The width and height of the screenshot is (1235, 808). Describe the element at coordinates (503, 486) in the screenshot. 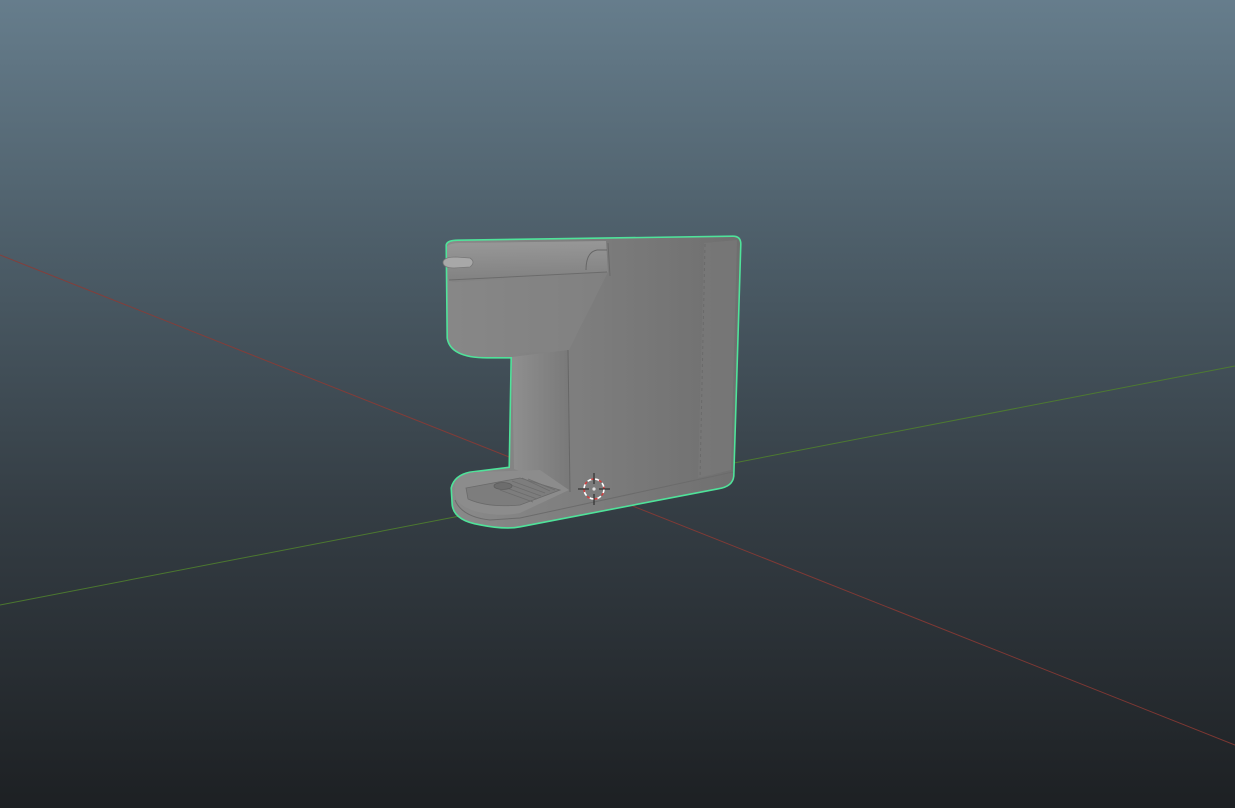

I see `drip-tray-hole` at that location.